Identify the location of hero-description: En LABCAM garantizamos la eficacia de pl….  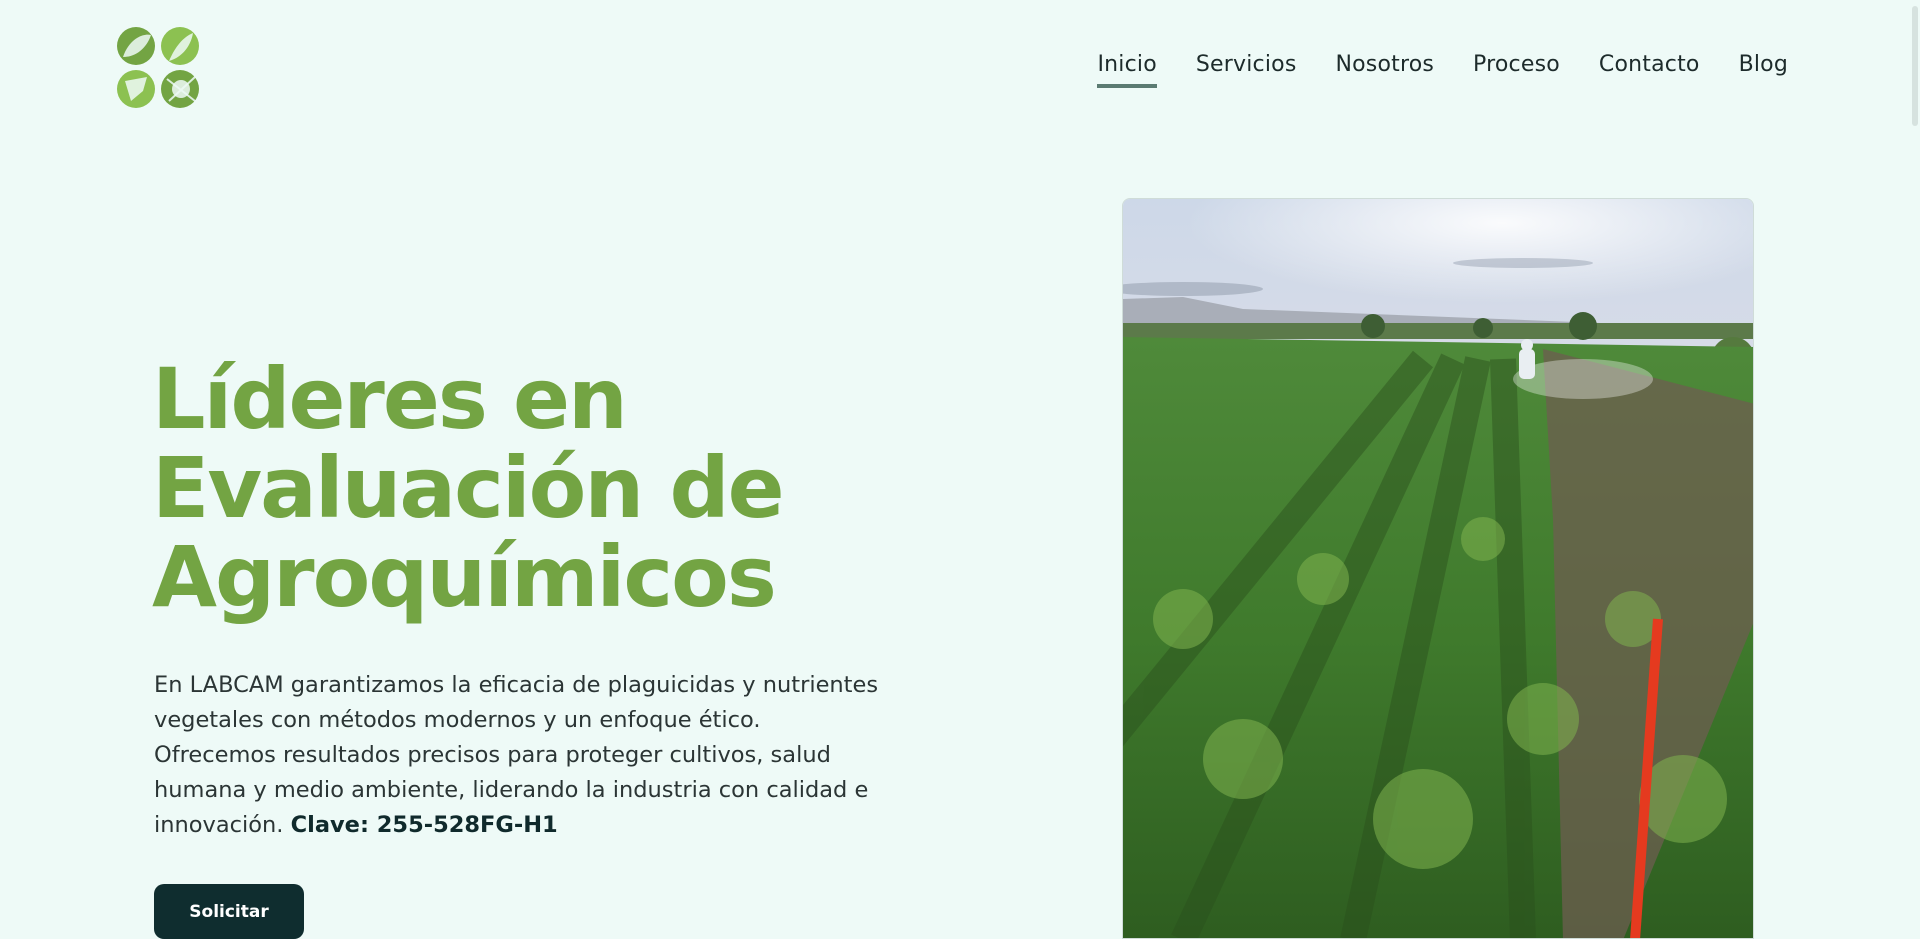
(521, 755).